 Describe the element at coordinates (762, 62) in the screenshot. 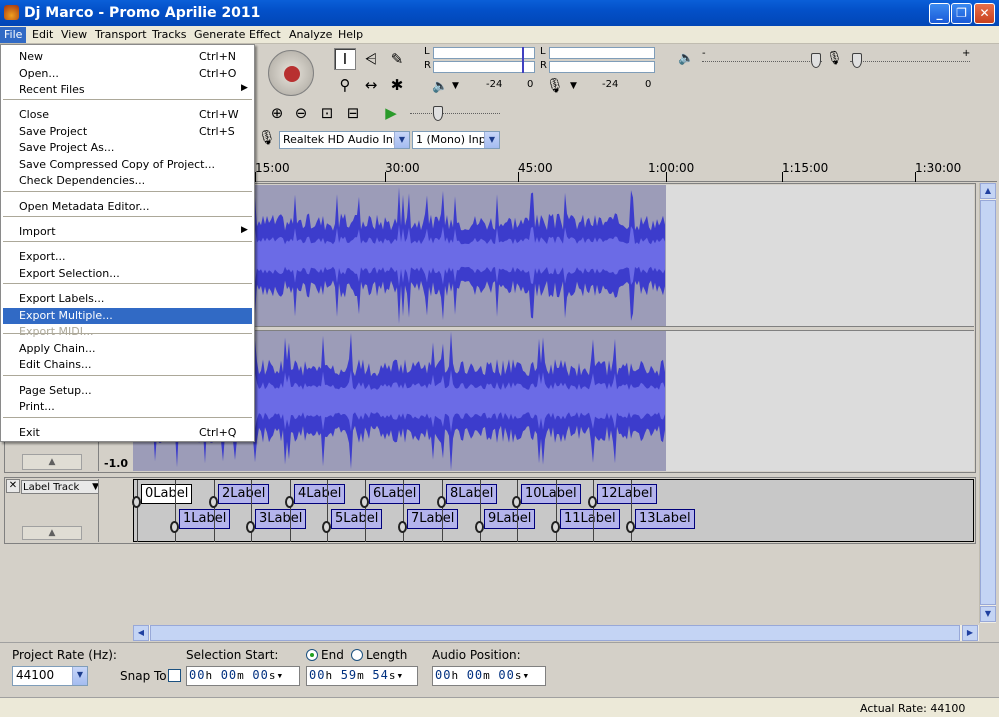

I see `output-volume-slider` at that location.